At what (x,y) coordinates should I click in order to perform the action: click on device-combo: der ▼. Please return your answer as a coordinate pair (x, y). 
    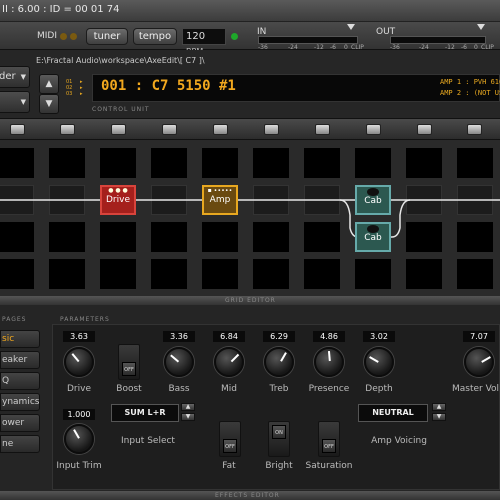
    Looking at the image, I should click on (15, 77).